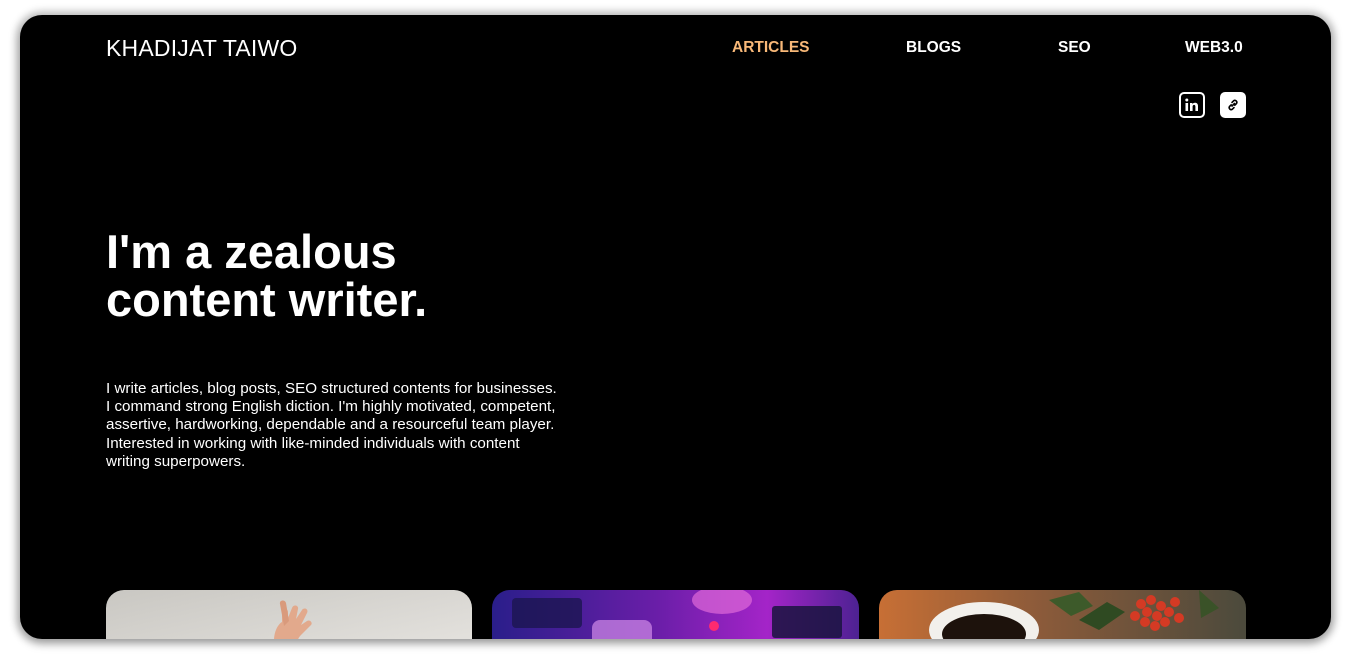 The image size is (1351, 664). Describe the element at coordinates (933, 48) in the screenshot. I see `nav-blogs-link: BLOGS` at that location.